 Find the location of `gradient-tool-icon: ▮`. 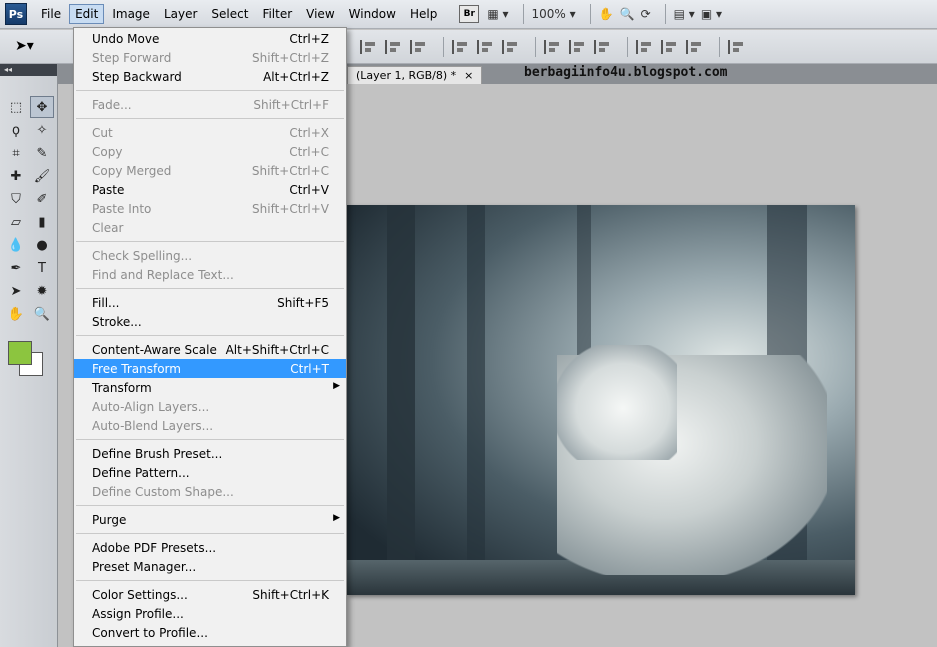

gradient-tool-icon: ▮ is located at coordinates (42, 222).